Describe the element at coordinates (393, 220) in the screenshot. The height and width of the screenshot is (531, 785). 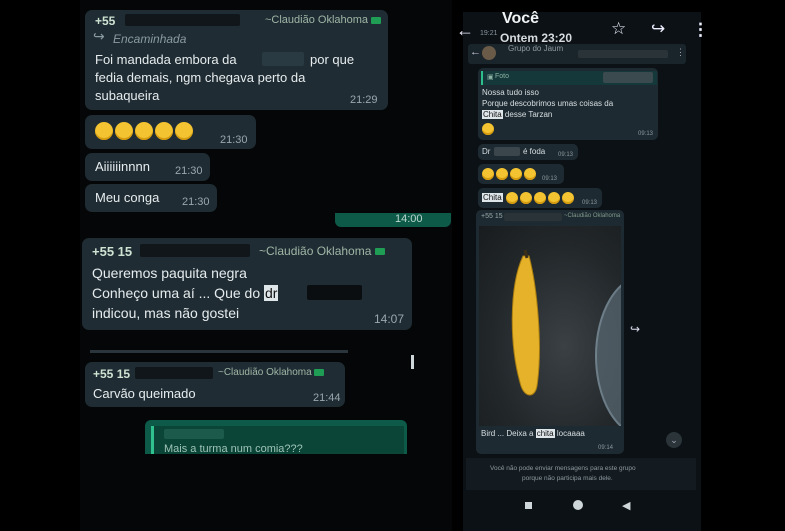
I see `outgoing-message-bubble: 14:00` at that location.